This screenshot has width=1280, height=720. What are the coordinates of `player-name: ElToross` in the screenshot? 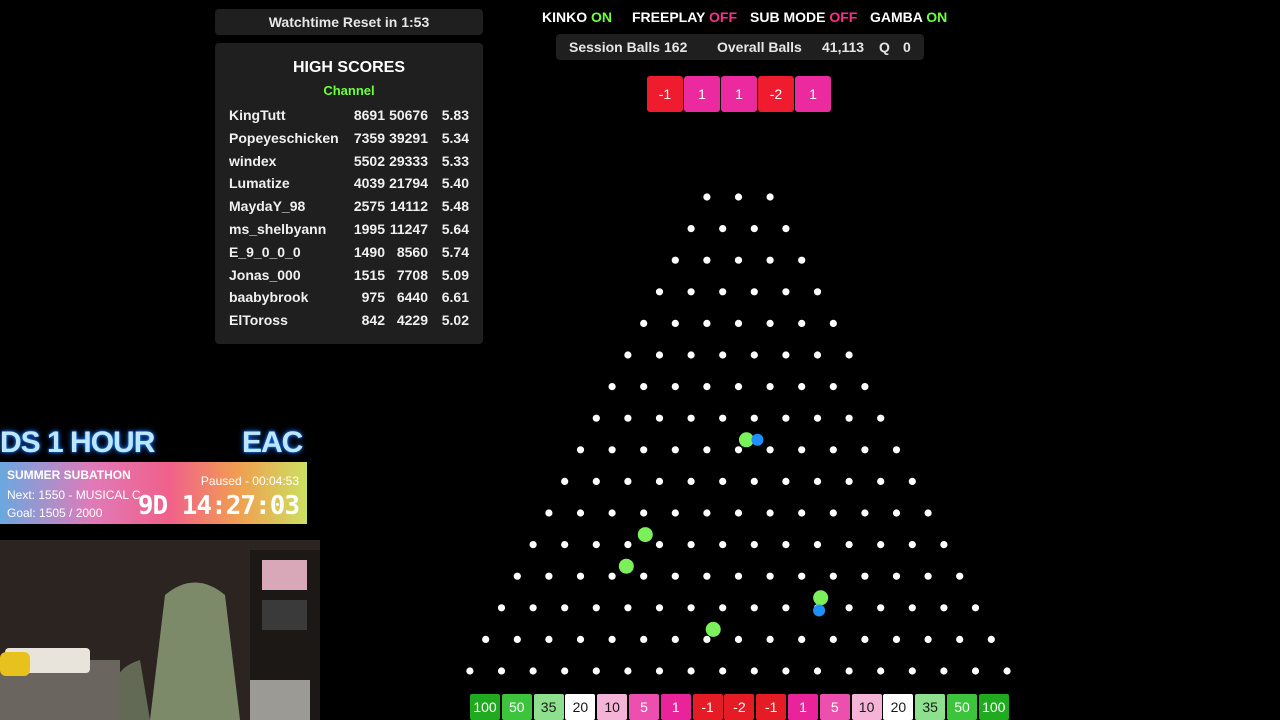 It's located at (258, 320).